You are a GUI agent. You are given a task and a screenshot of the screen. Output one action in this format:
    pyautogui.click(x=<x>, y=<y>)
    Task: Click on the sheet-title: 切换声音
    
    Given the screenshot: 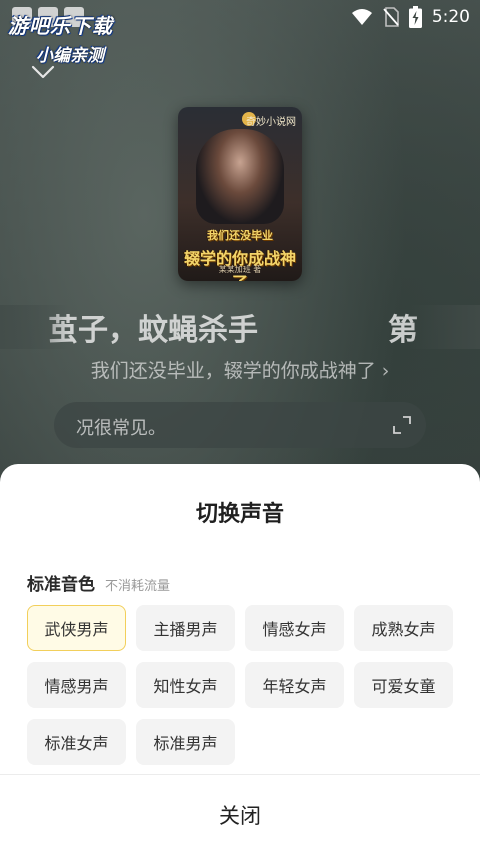 What is the action you would take?
    pyautogui.click(x=239, y=514)
    